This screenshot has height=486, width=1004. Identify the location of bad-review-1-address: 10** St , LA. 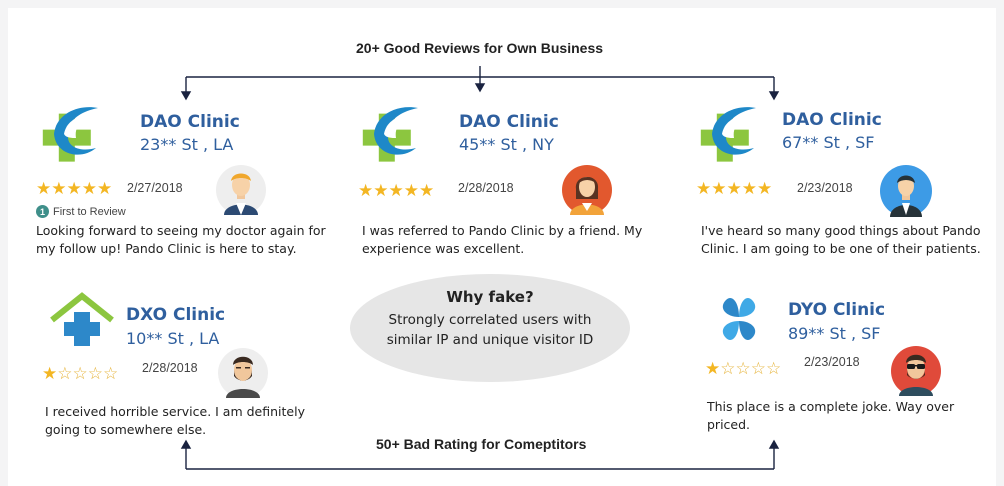
(173, 338).